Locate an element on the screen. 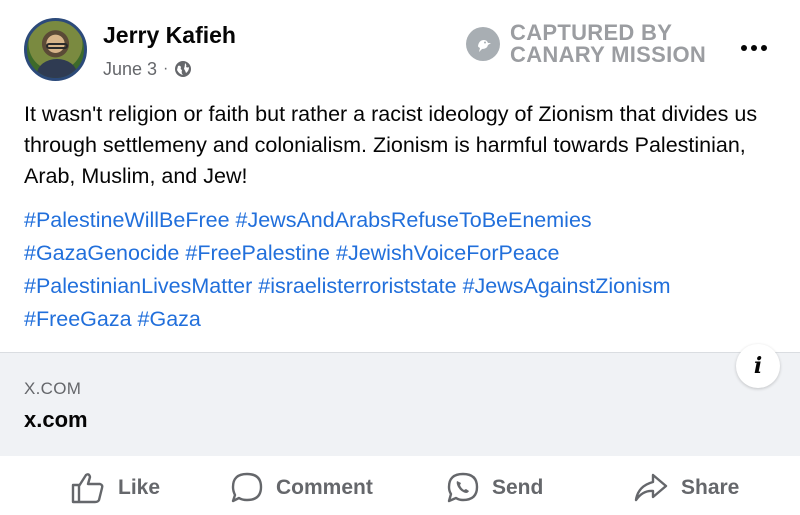 The height and width of the screenshot is (515, 800). watermark-line-2: CANARY MISSION is located at coordinates (608, 54).